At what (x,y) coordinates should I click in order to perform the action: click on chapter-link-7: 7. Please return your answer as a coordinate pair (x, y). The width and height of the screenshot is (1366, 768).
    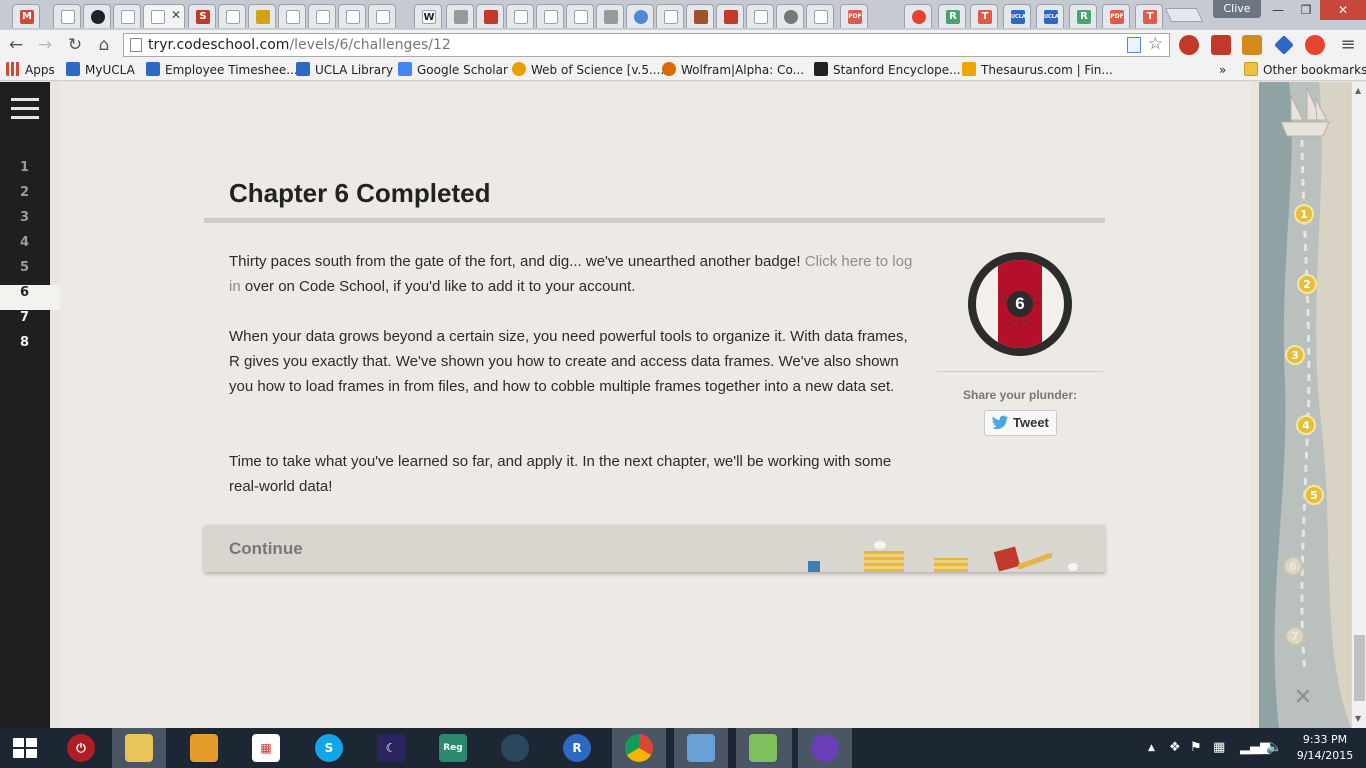
    Looking at the image, I should click on (25, 322).